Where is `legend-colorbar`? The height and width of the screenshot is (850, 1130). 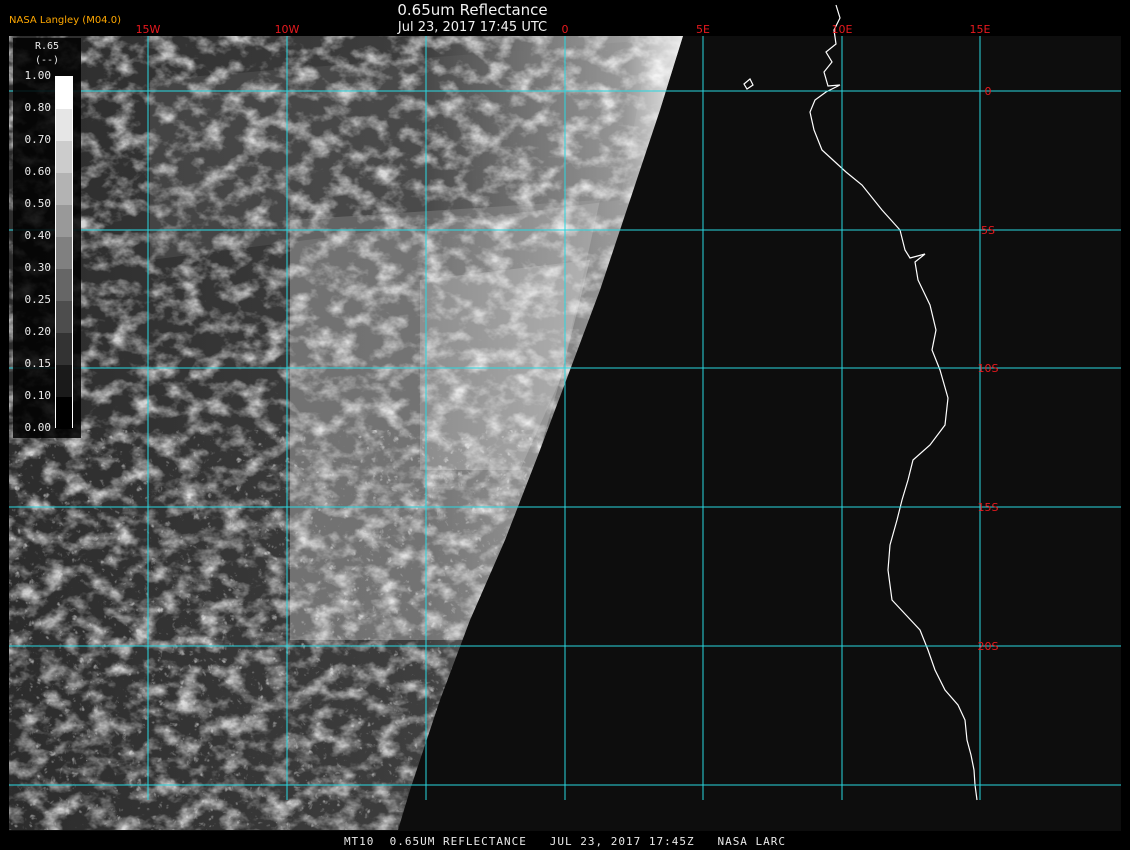 legend-colorbar is located at coordinates (64, 252).